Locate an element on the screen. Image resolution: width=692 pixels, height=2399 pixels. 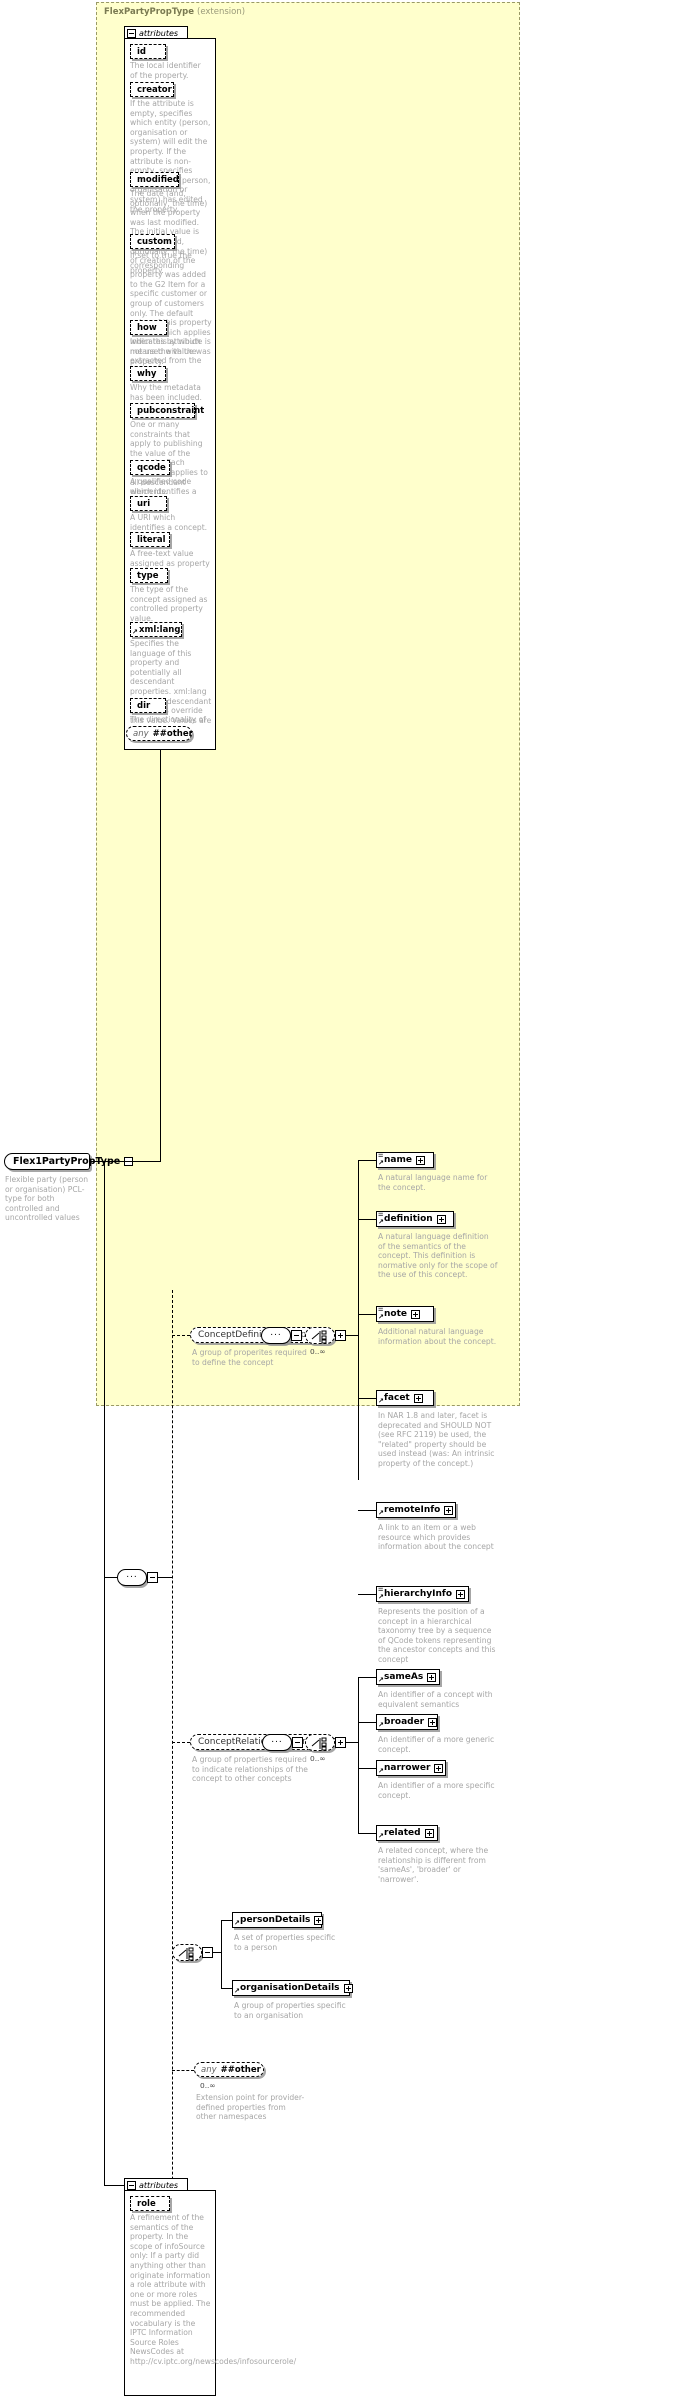
conceptdef-choice-compositor is located at coordinates (320, 1335).